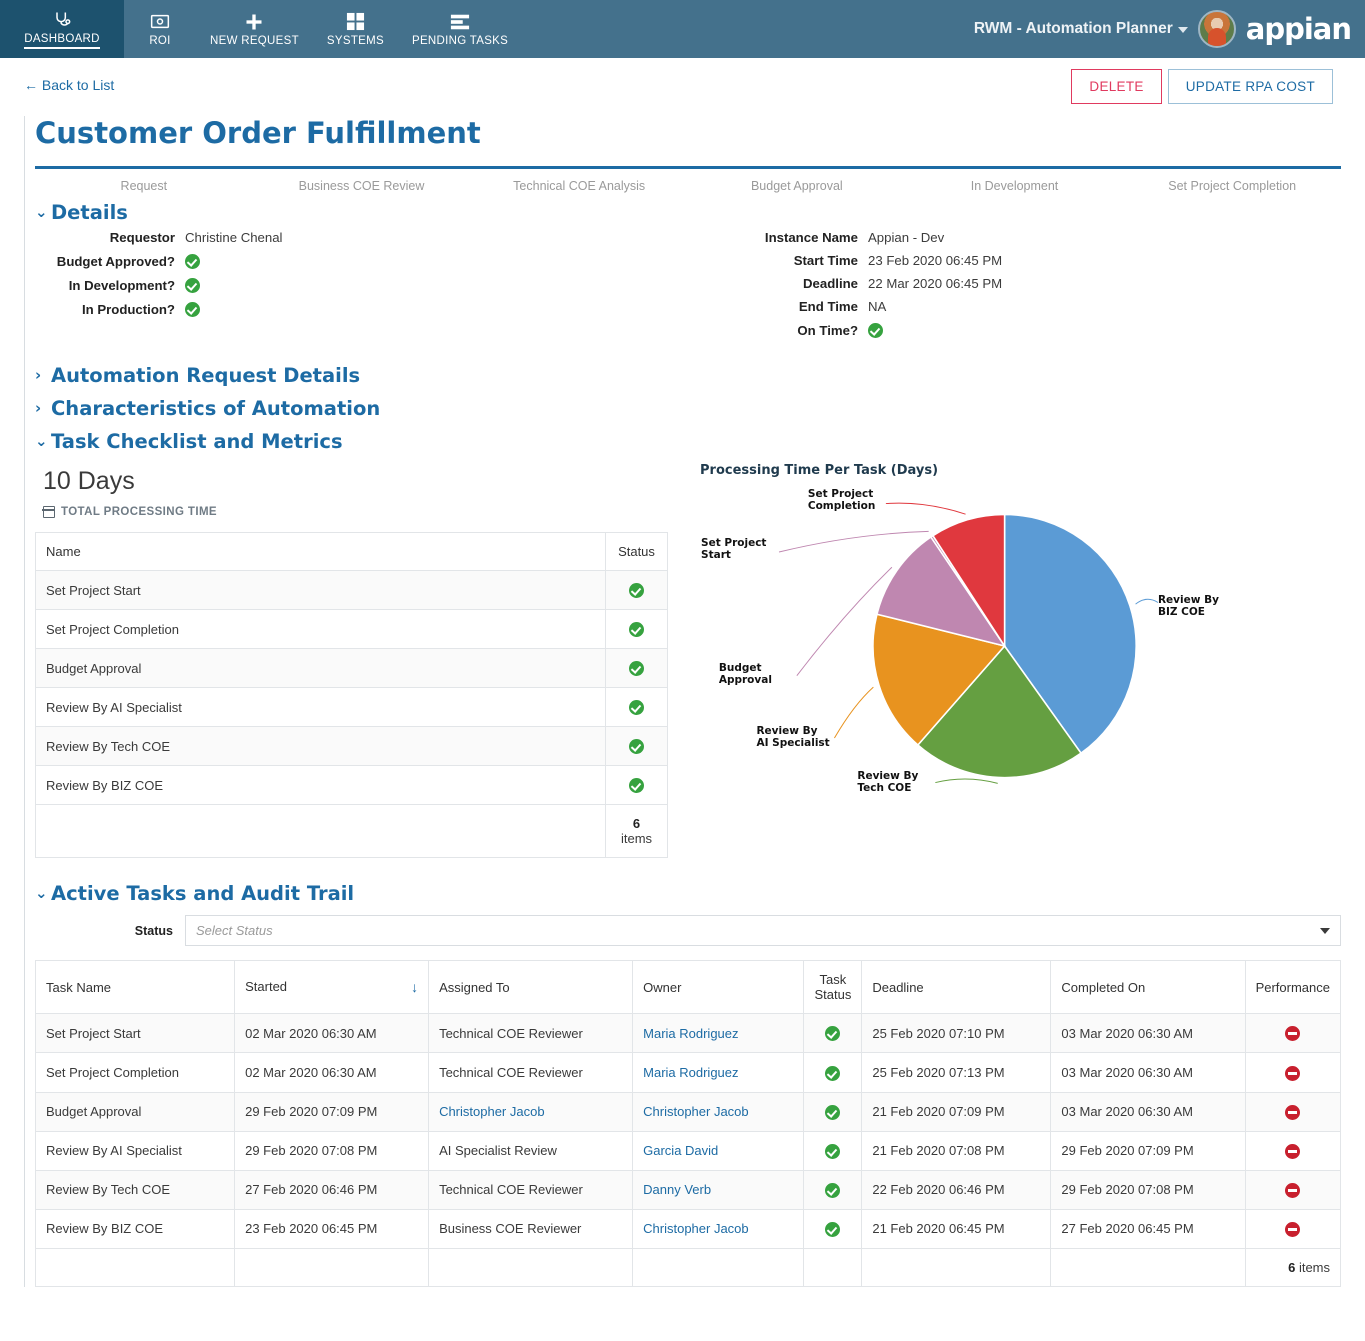 This screenshot has height=1341, width=1365. Describe the element at coordinates (680, 1150) in the screenshot. I see `person-link: Garcia David` at that location.